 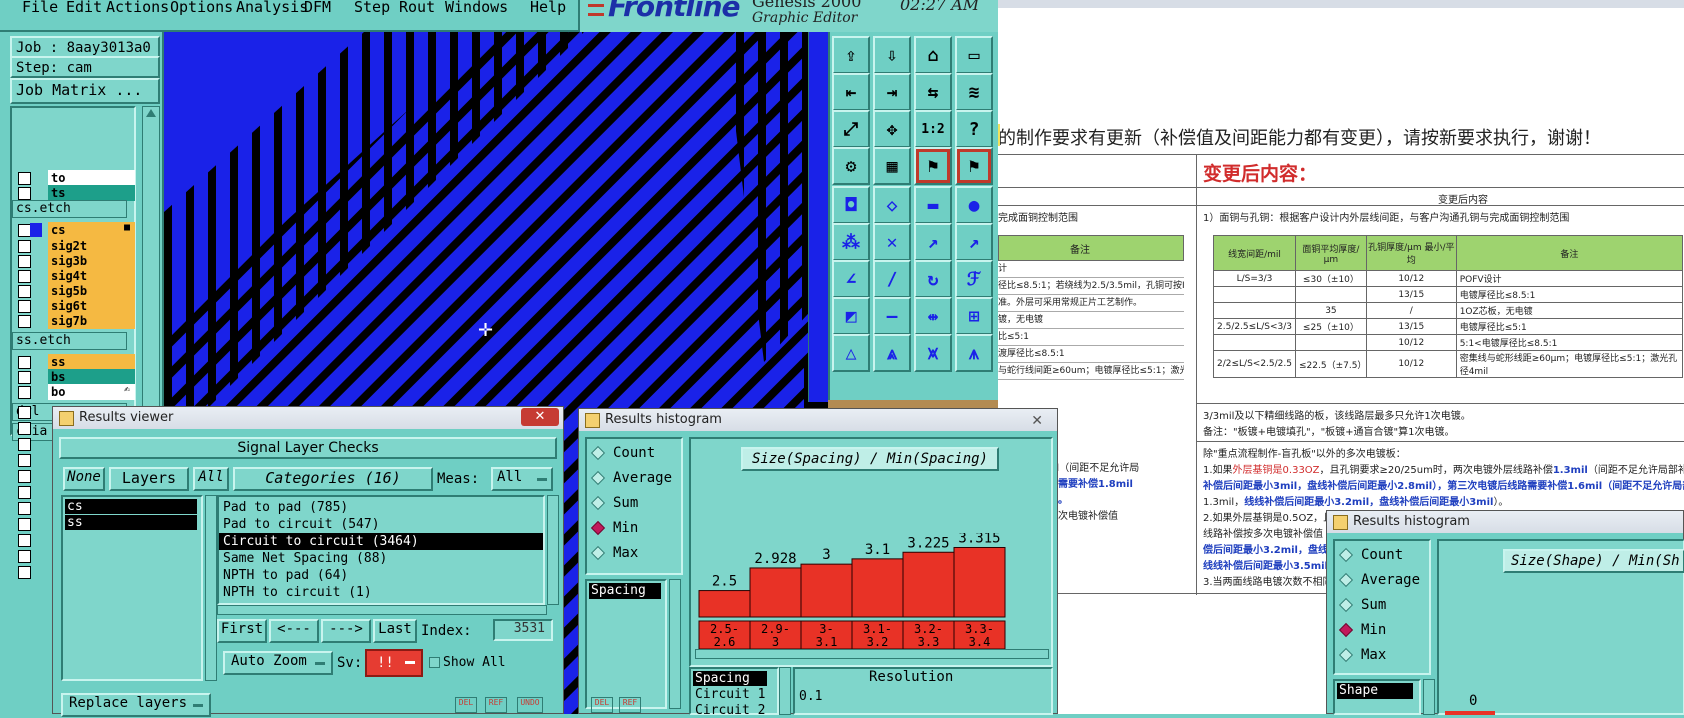 What do you see at coordinates (730, 678) in the screenshot?
I see `lower-list-item: Spacing` at bounding box center [730, 678].